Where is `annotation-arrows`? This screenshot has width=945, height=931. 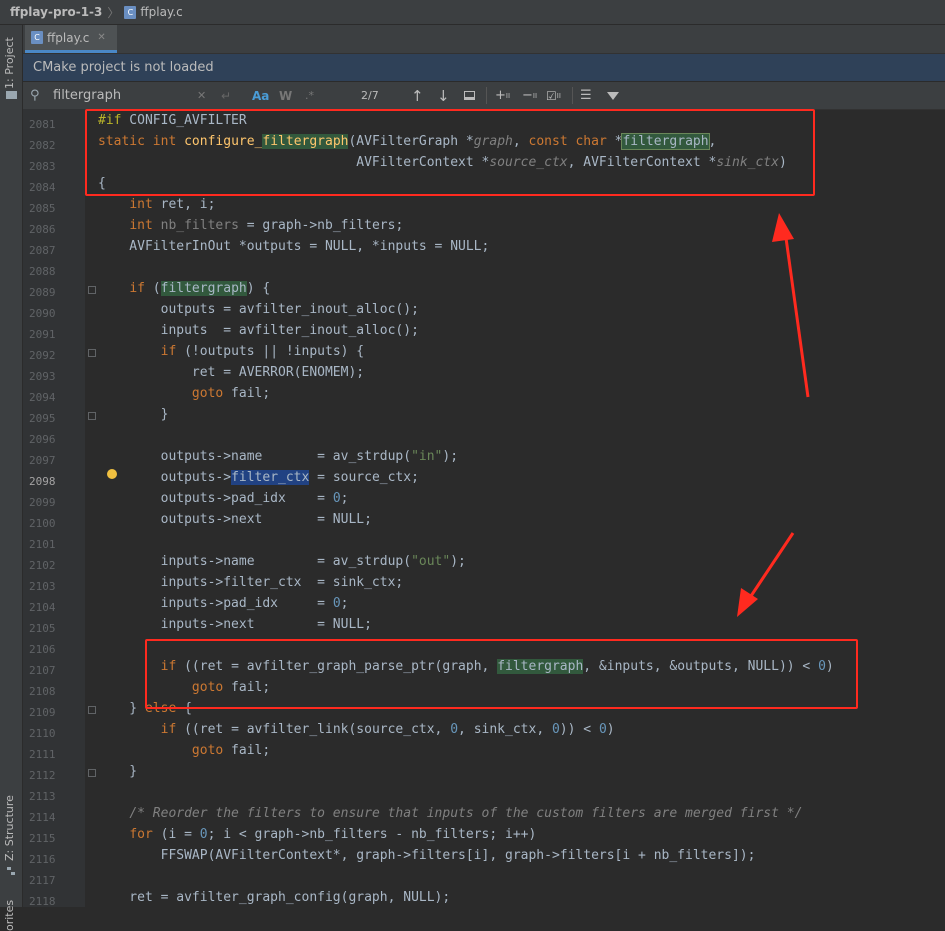 annotation-arrows is located at coordinates (773, 415).